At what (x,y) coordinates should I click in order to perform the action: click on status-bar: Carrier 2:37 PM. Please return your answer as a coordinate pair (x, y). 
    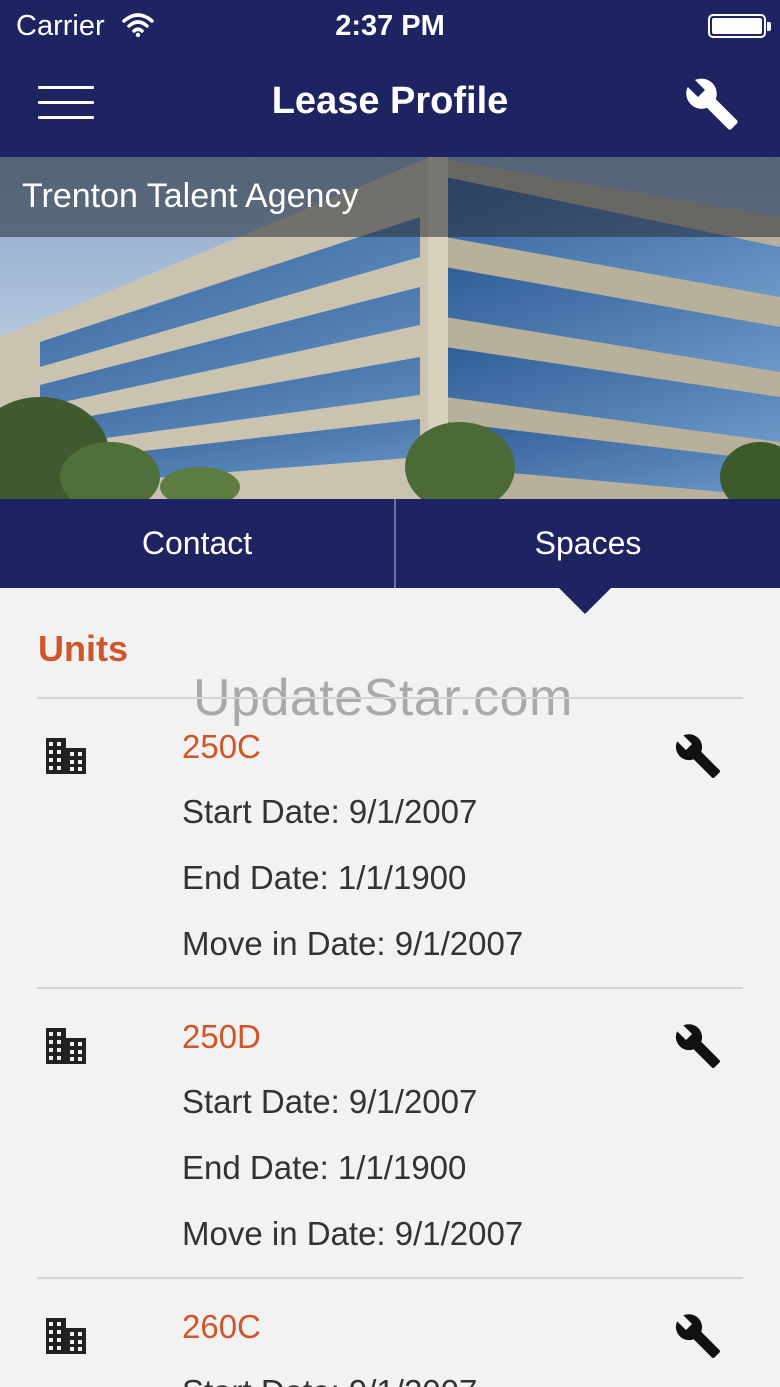
    Looking at the image, I should click on (390, 27).